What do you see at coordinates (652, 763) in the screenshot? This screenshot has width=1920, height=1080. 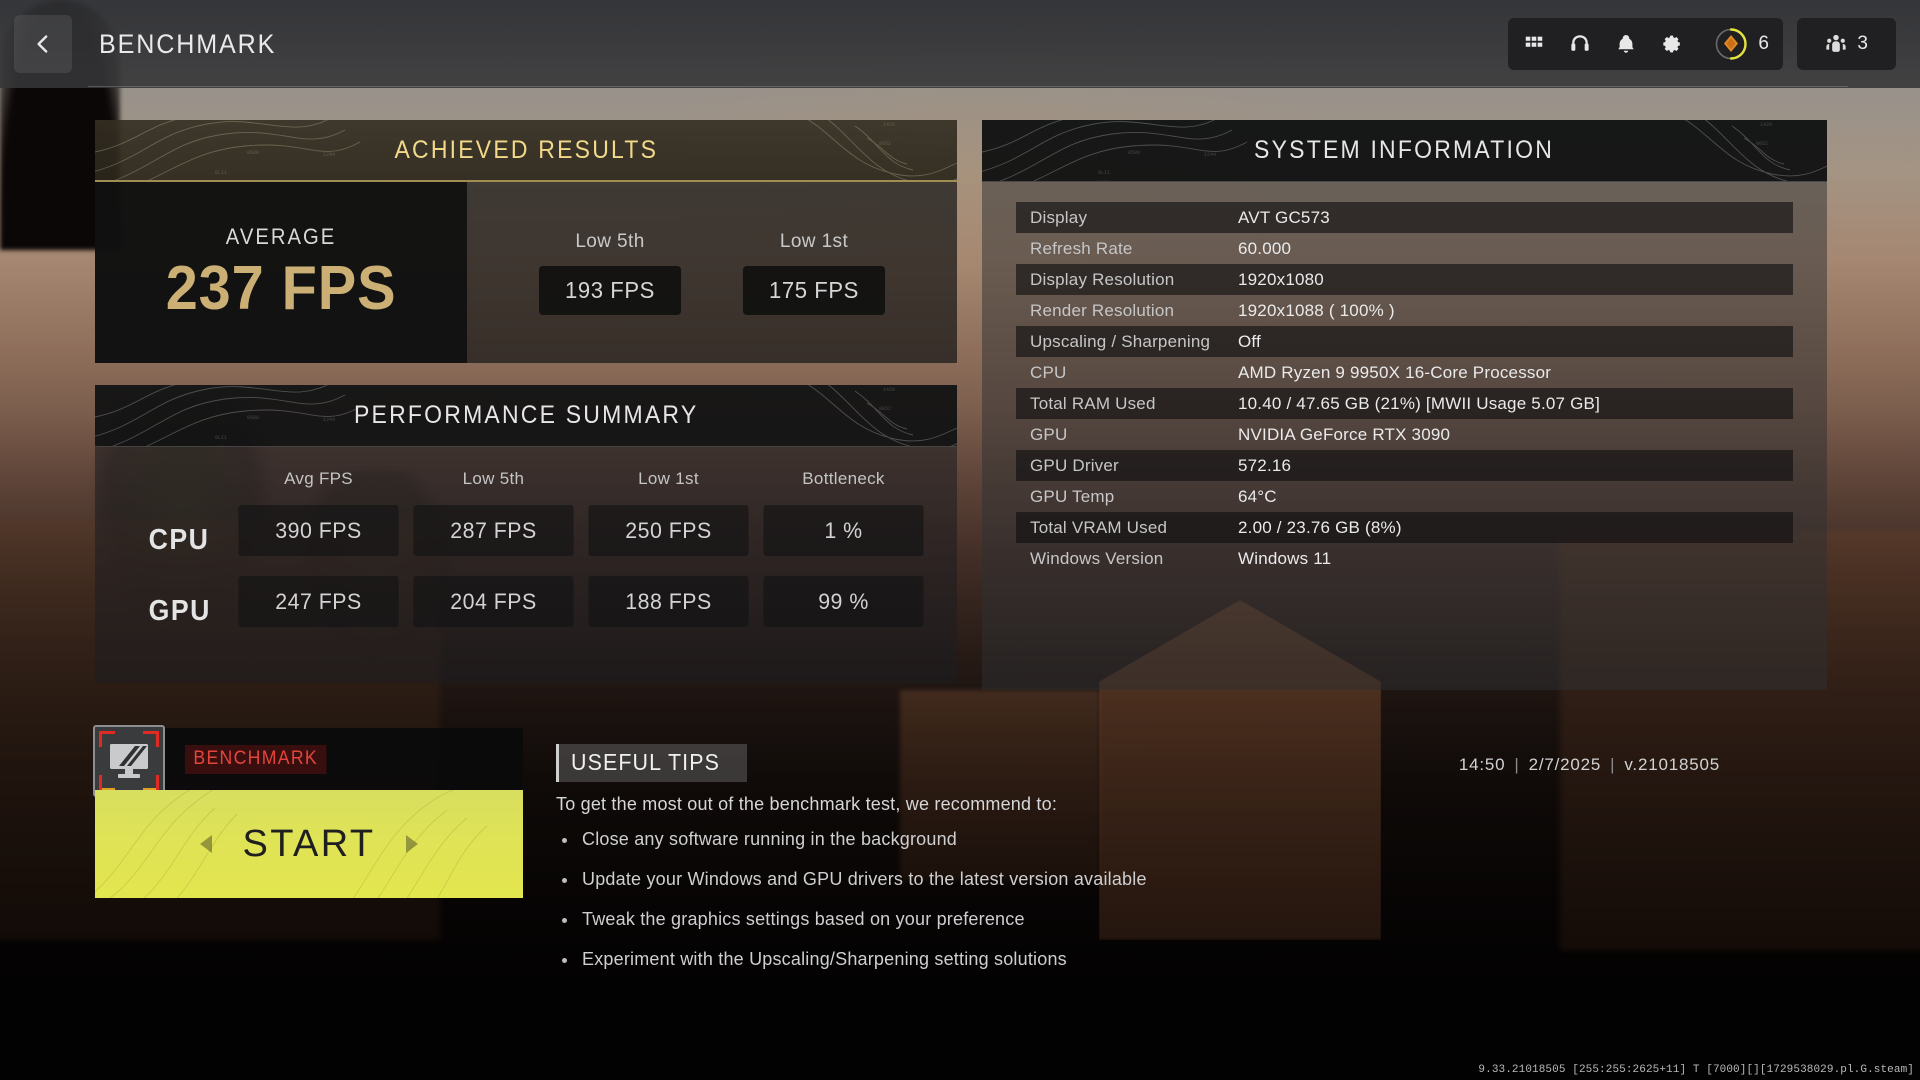 I see `useful-tips-title-wrap: USEFUL TIPS` at bounding box center [652, 763].